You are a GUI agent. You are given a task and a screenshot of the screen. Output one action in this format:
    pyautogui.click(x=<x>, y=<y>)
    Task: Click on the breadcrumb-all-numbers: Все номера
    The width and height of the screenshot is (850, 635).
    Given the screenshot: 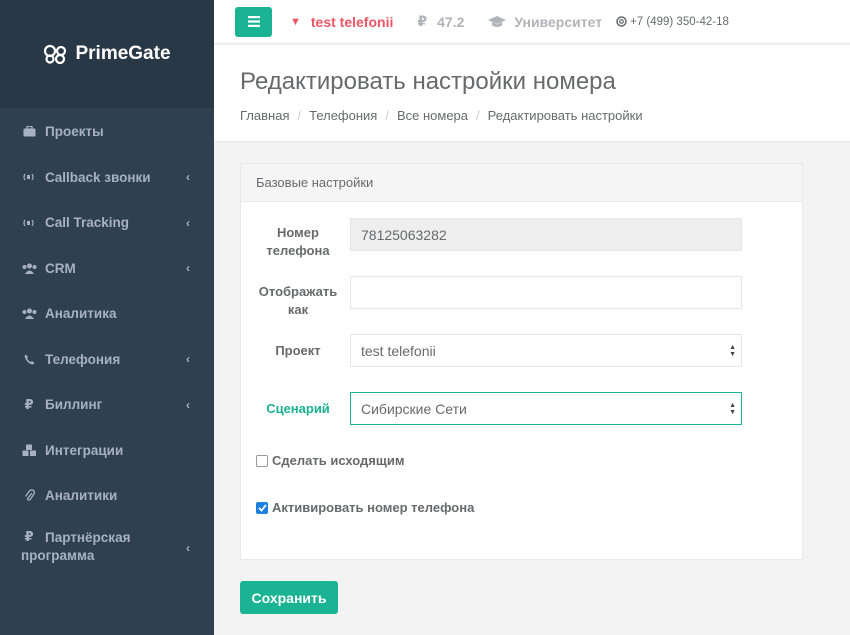 What is the action you would take?
    pyautogui.click(x=432, y=115)
    